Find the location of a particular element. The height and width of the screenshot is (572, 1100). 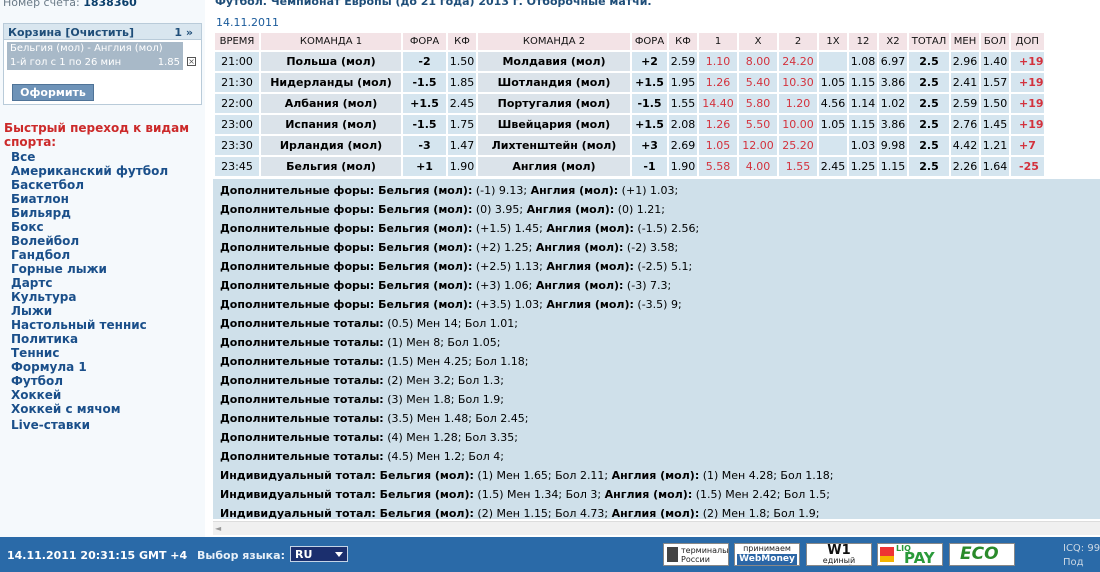

market-odds: (-3) 7.3; is located at coordinates (647, 285).